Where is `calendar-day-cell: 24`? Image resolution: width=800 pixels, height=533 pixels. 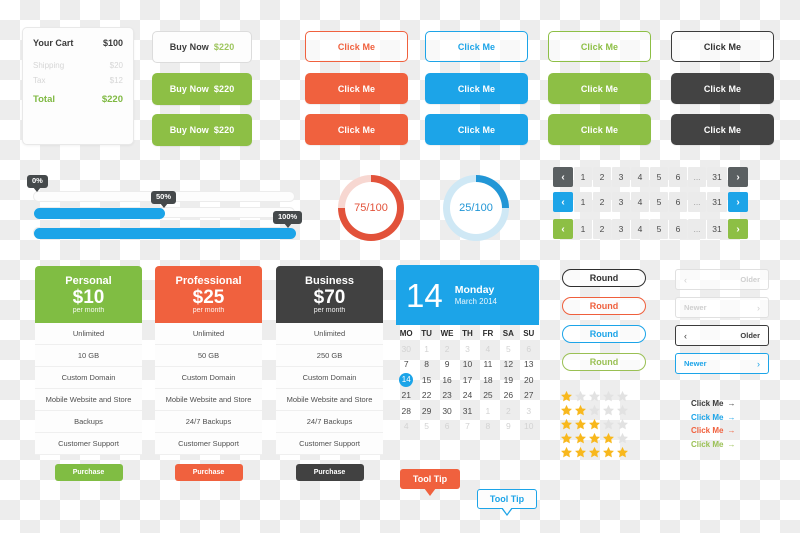
calendar-day-cell: 24 is located at coordinates (467, 396).